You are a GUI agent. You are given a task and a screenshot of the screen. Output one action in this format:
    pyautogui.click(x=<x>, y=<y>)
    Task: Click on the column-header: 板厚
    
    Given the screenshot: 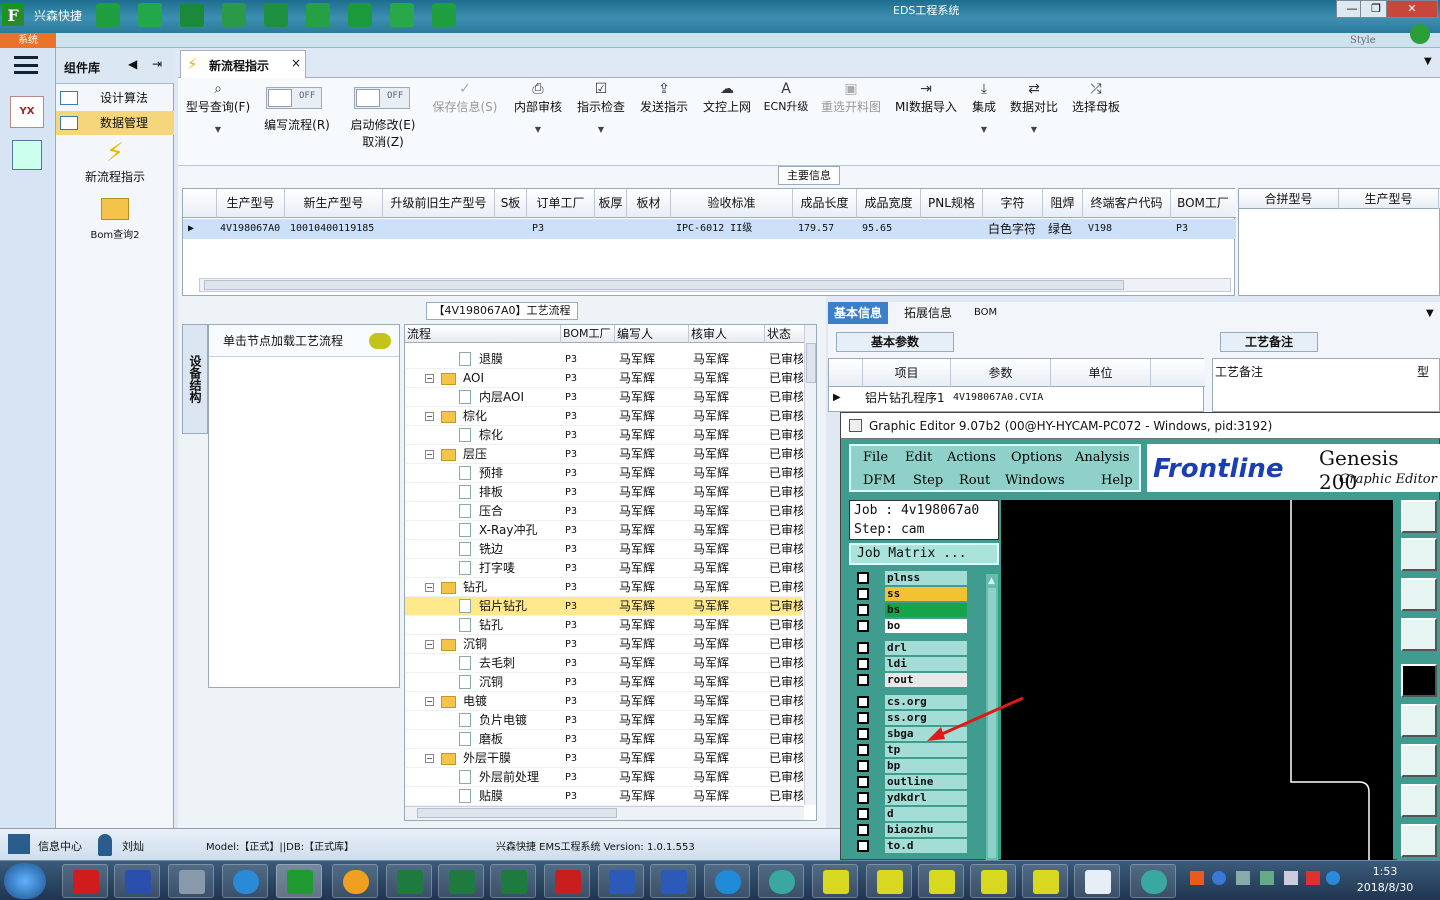 What is the action you would take?
    pyautogui.click(x=611, y=203)
    